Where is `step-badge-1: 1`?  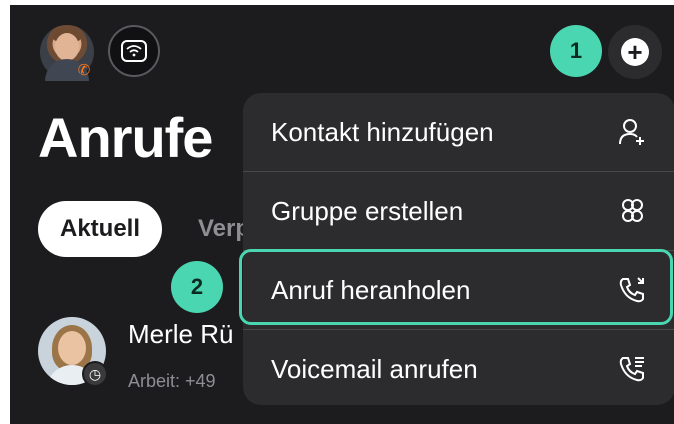
step-badge-1: 1 is located at coordinates (576, 51).